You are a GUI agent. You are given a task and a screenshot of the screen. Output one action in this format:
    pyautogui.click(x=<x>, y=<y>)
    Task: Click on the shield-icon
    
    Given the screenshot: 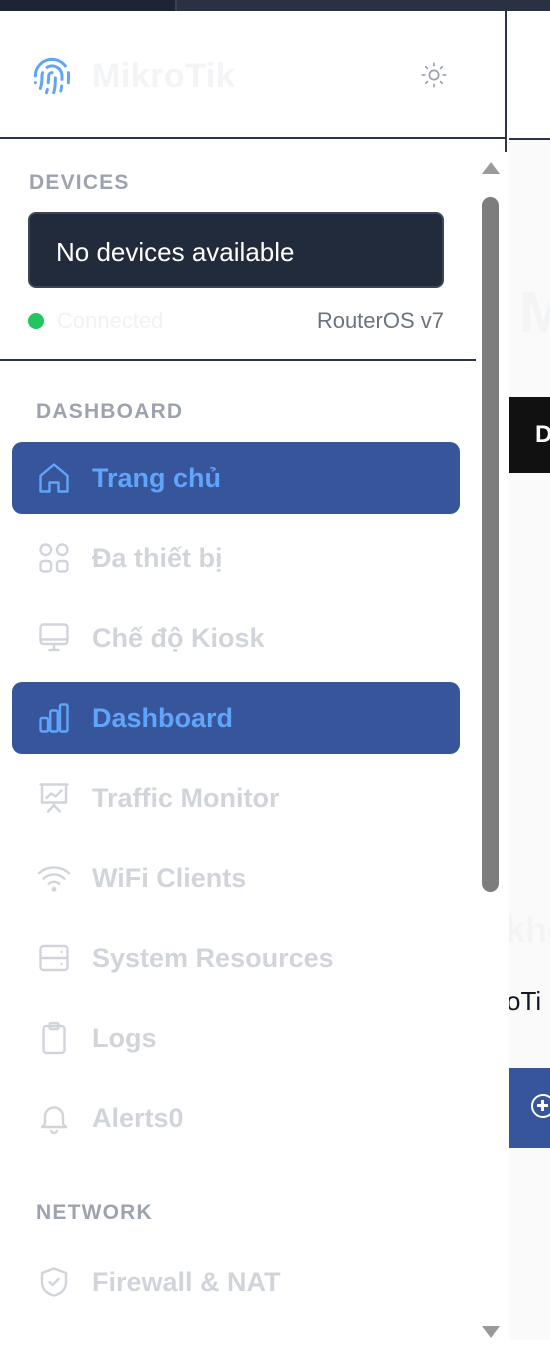 What is the action you would take?
    pyautogui.click(x=54, y=1282)
    